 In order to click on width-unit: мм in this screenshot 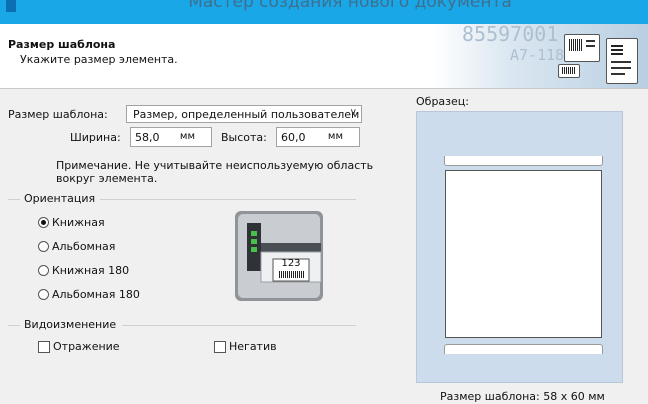, I will do `click(187, 136)`.